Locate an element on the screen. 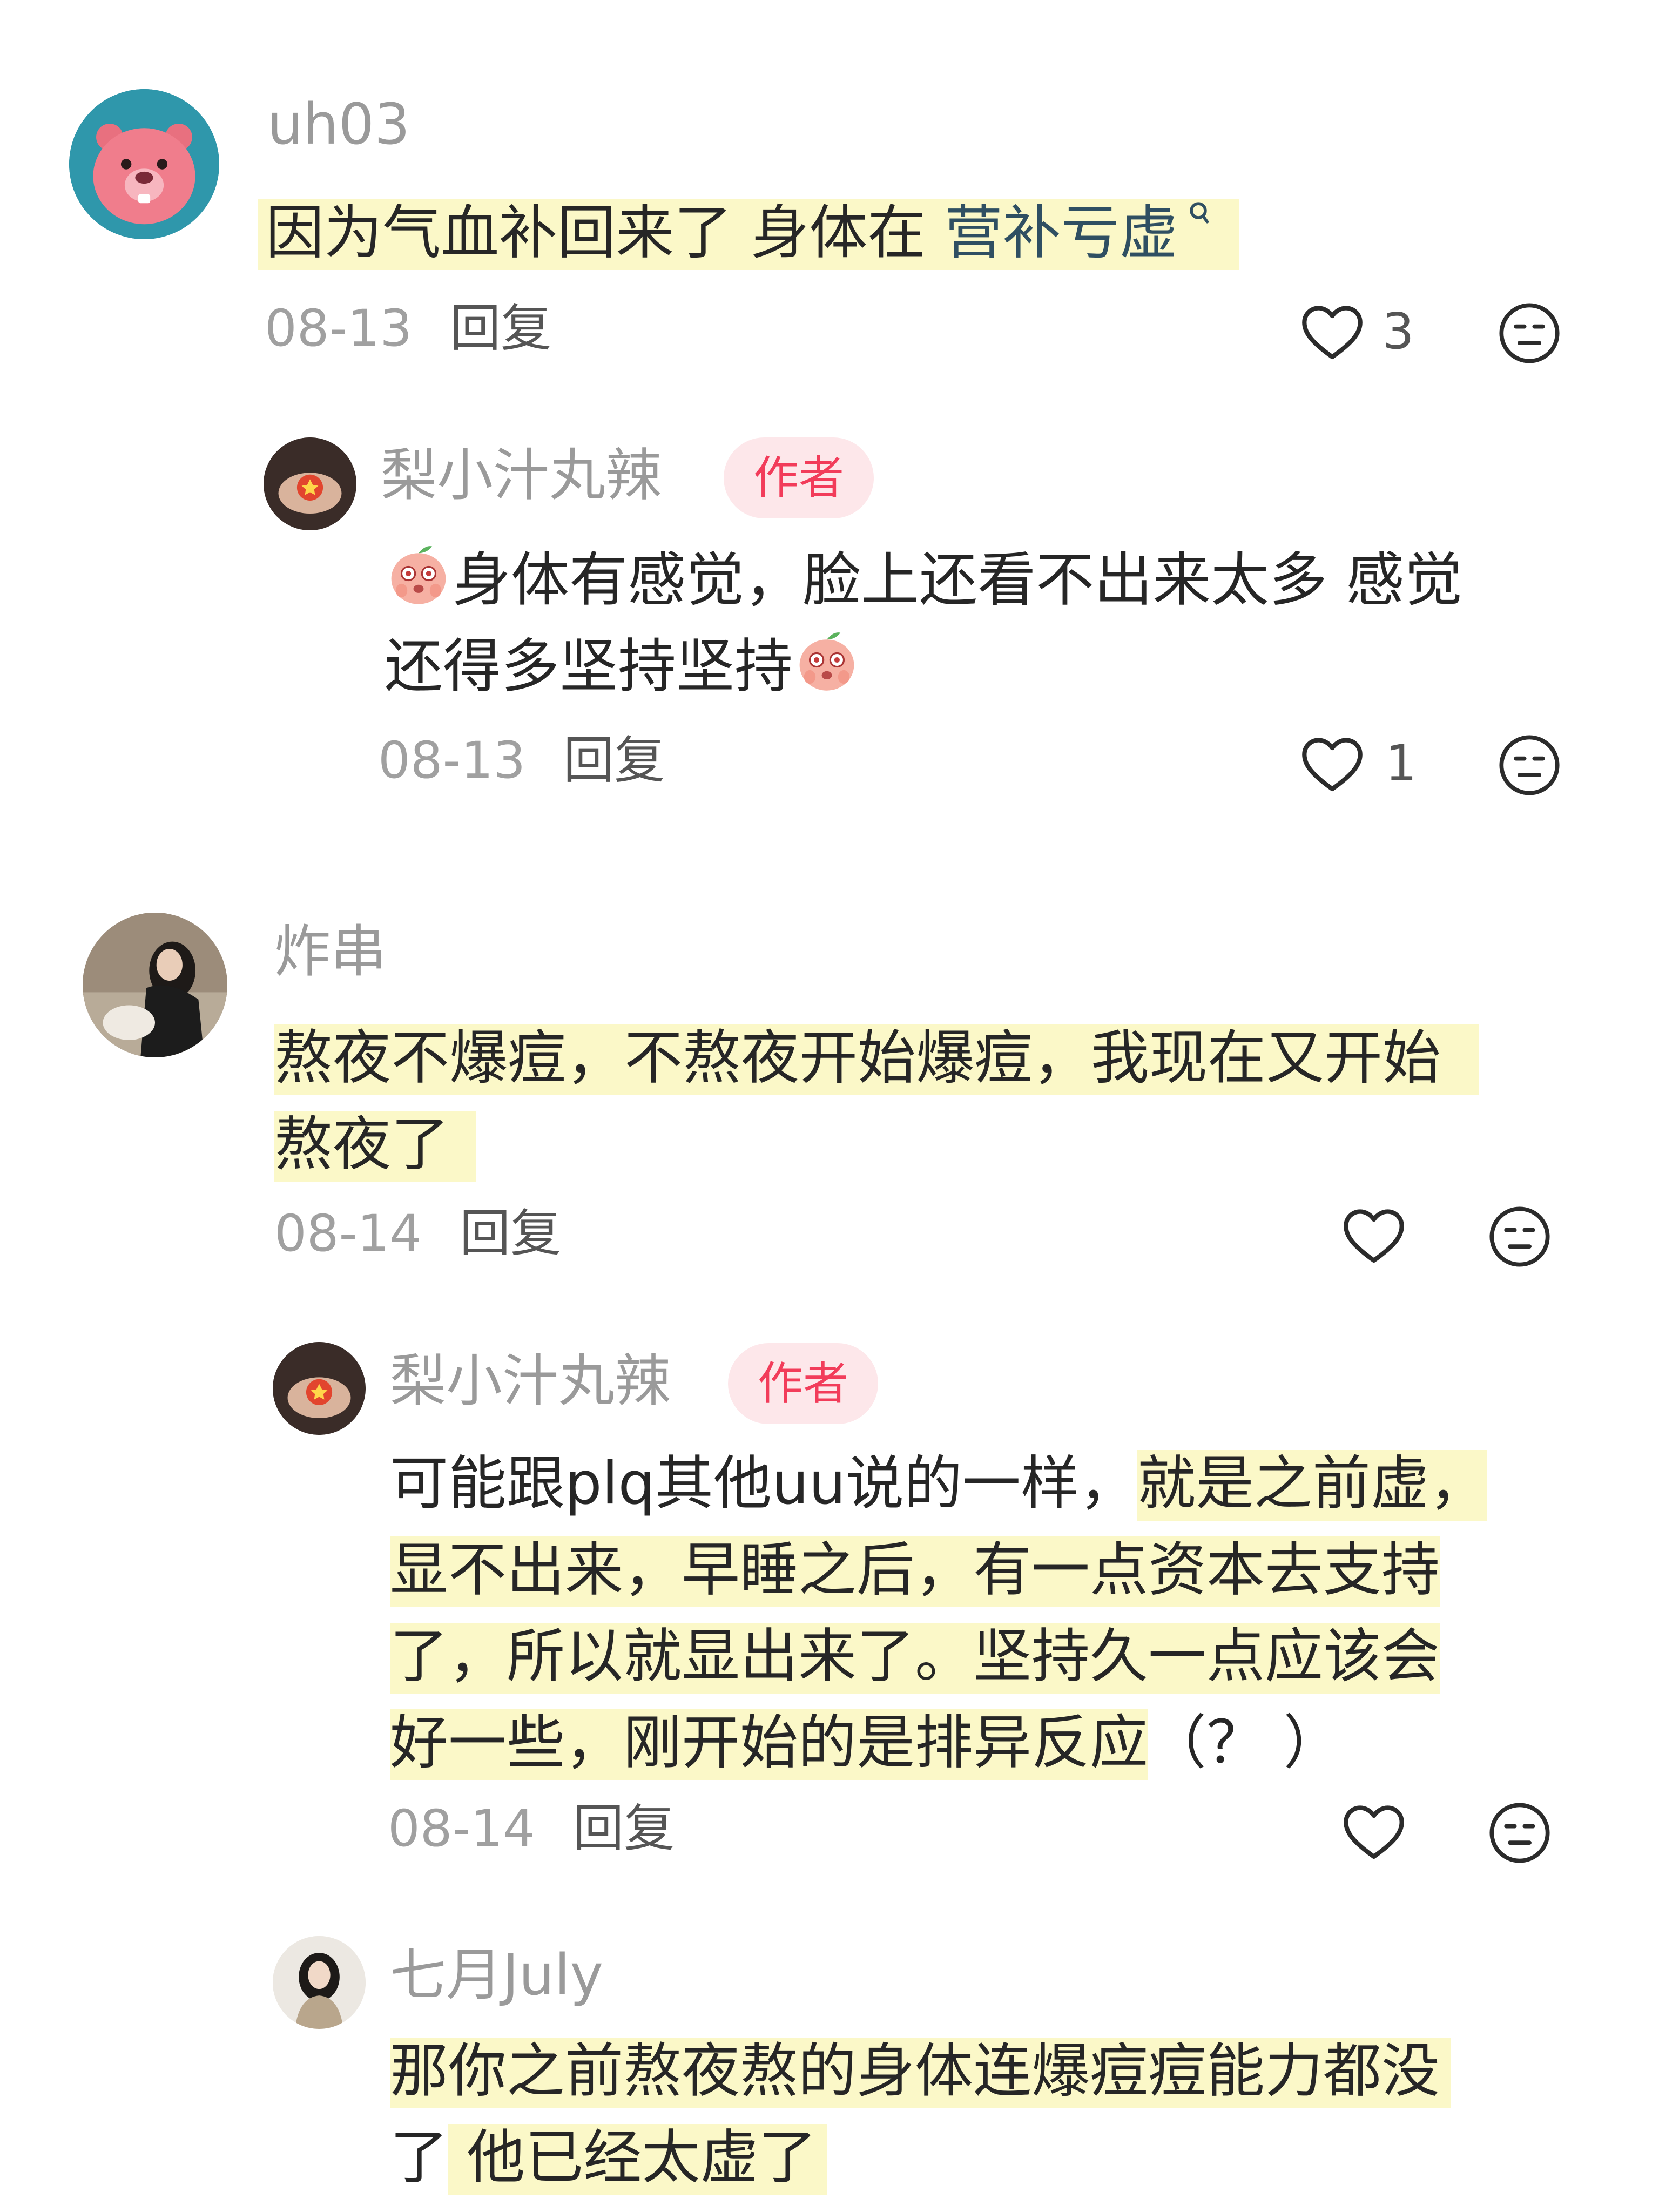 This screenshot has height=2212, width=1659. comment-text-line: 熬夜了 is located at coordinates (375, 1146).